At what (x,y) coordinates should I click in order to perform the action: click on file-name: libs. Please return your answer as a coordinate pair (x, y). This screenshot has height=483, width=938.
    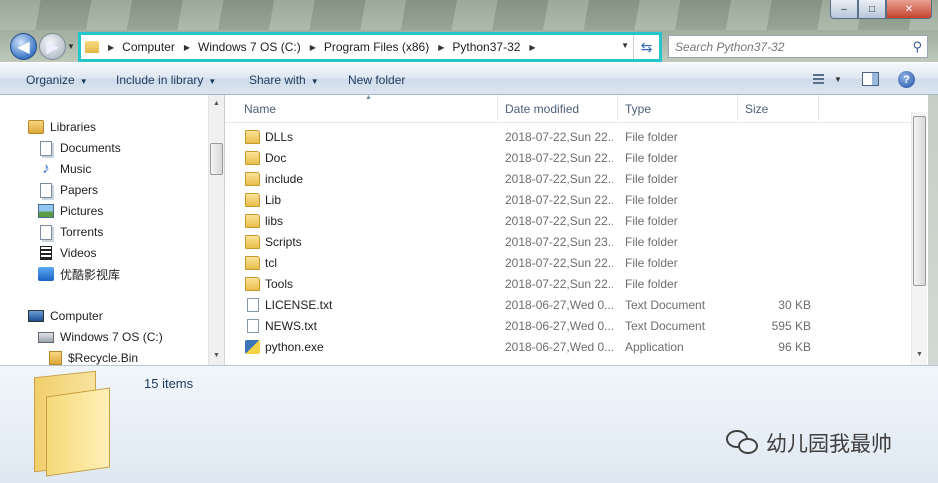
    Looking at the image, I should click on (274, 221).